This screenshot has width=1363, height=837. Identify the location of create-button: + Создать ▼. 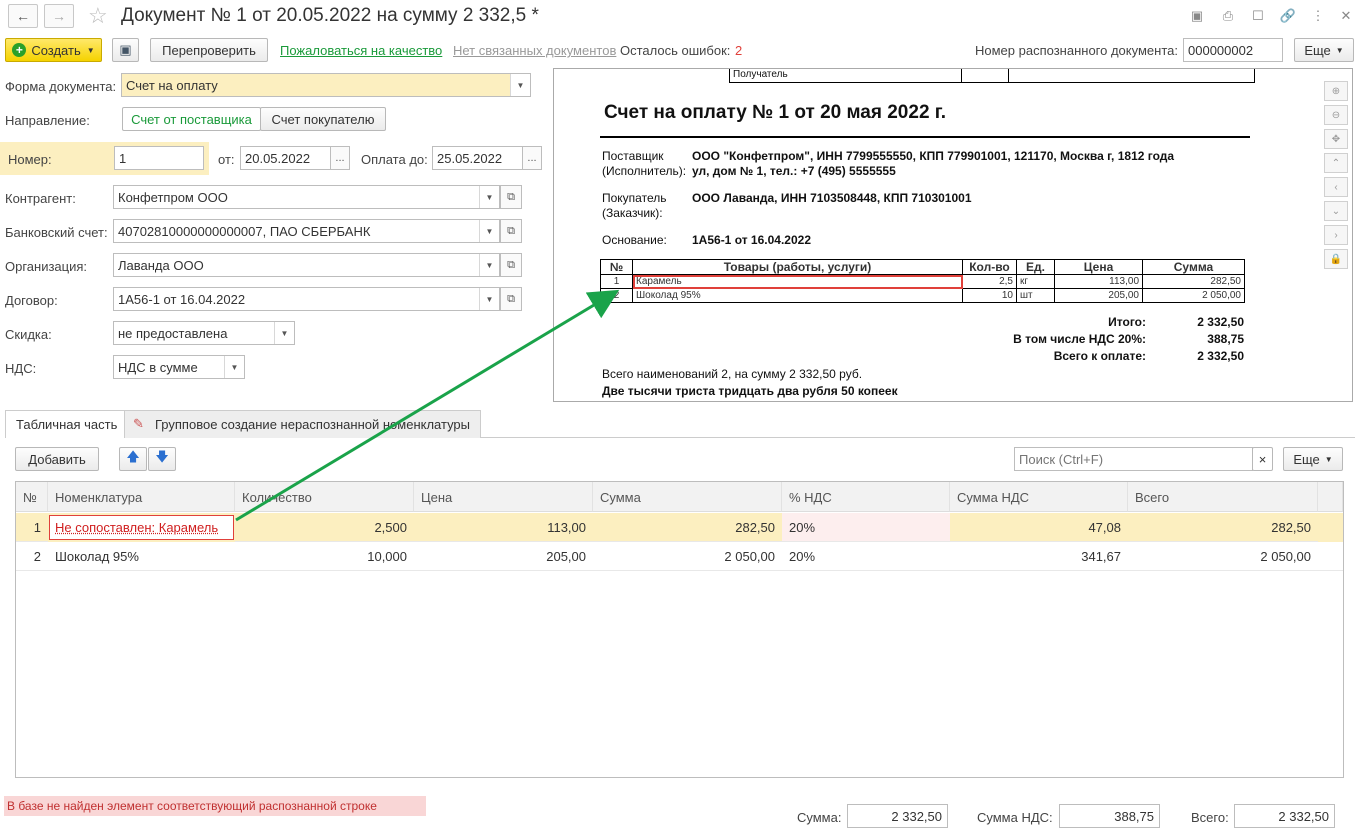
(53, 50).